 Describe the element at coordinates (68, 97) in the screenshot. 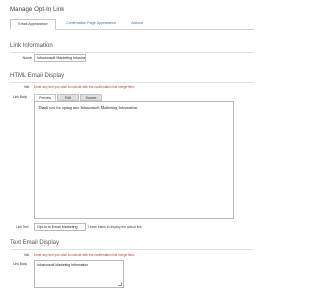

I see `subtab-edit: Edit` at that location.